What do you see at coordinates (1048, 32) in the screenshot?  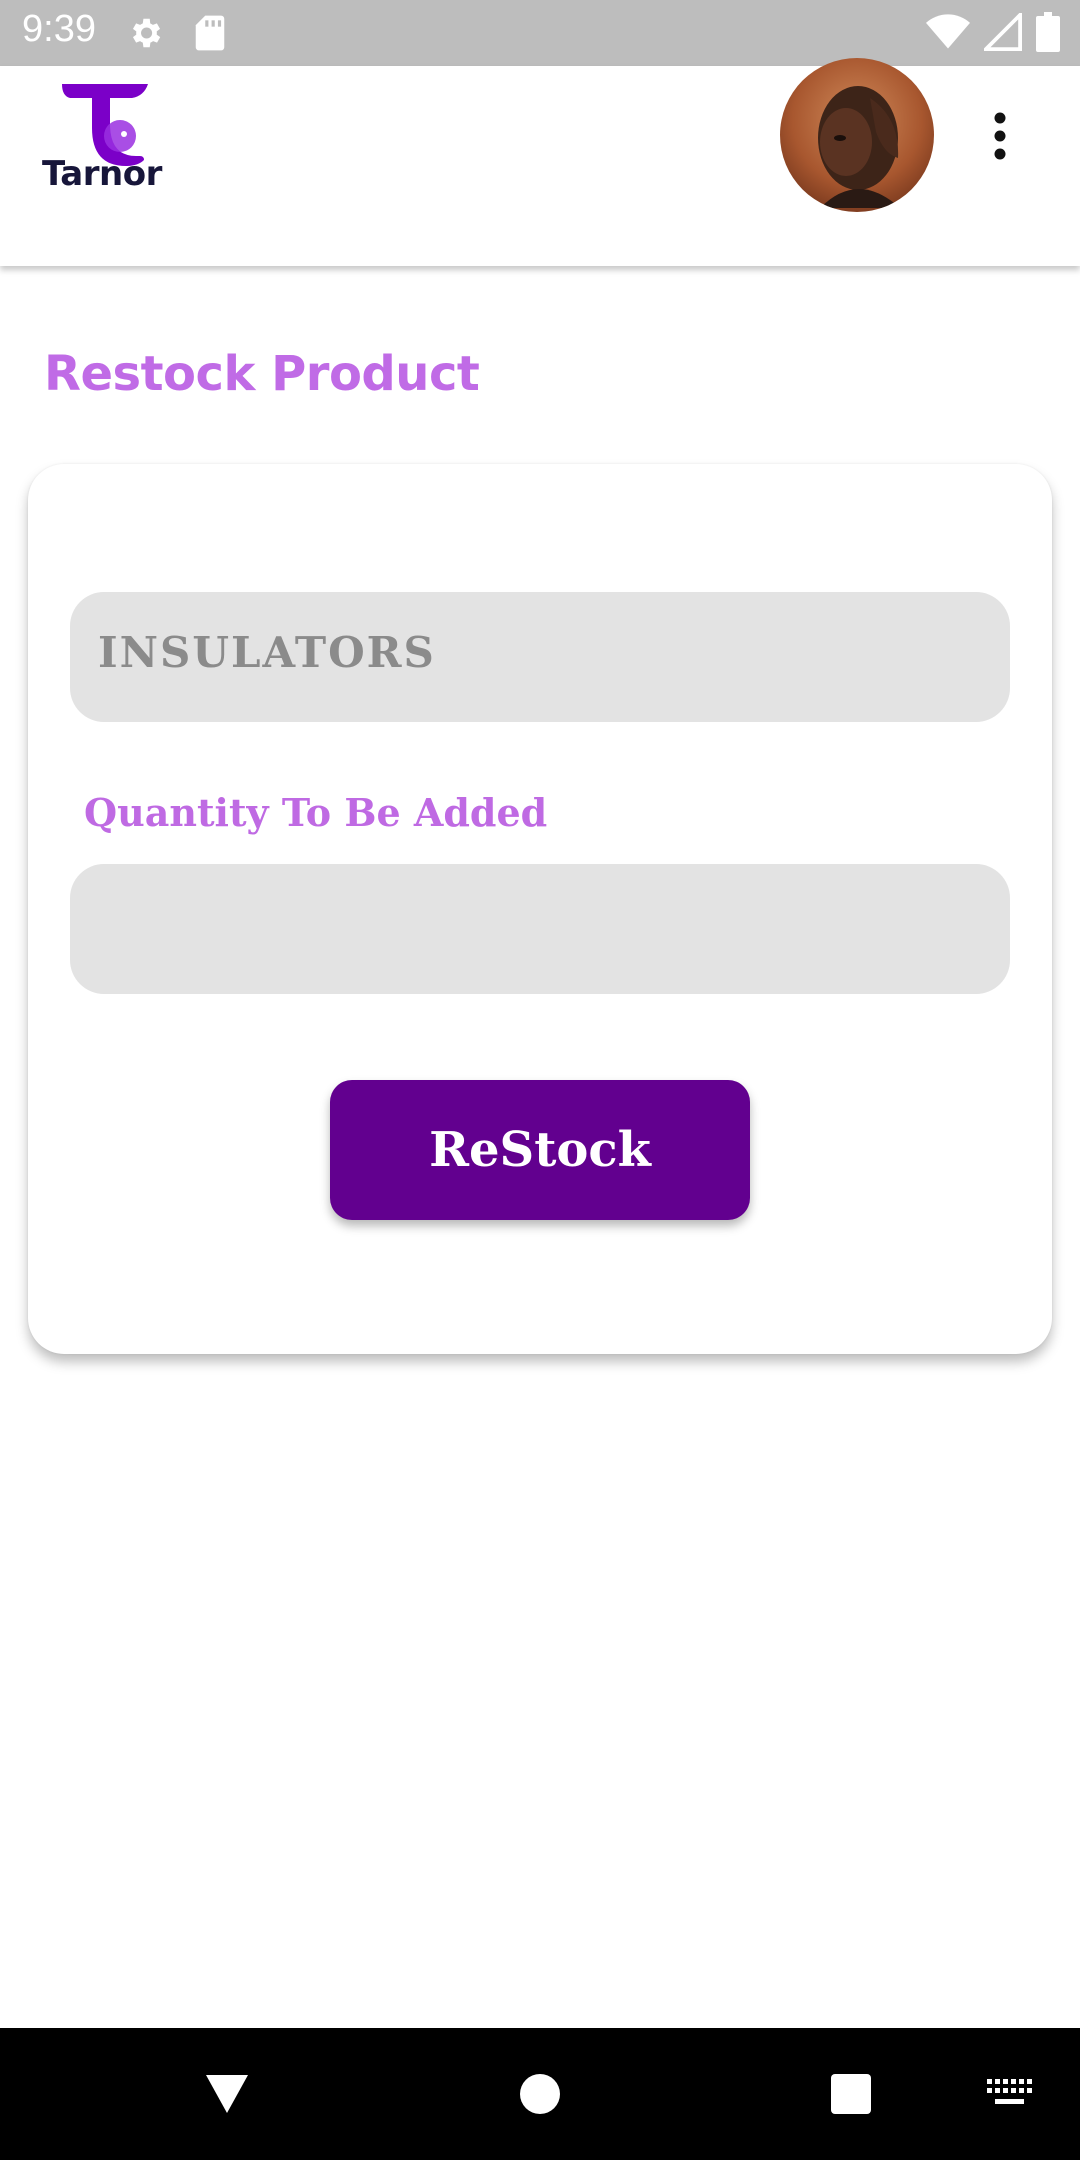 I see `battery-icon` at bounding box center [1048, 32].